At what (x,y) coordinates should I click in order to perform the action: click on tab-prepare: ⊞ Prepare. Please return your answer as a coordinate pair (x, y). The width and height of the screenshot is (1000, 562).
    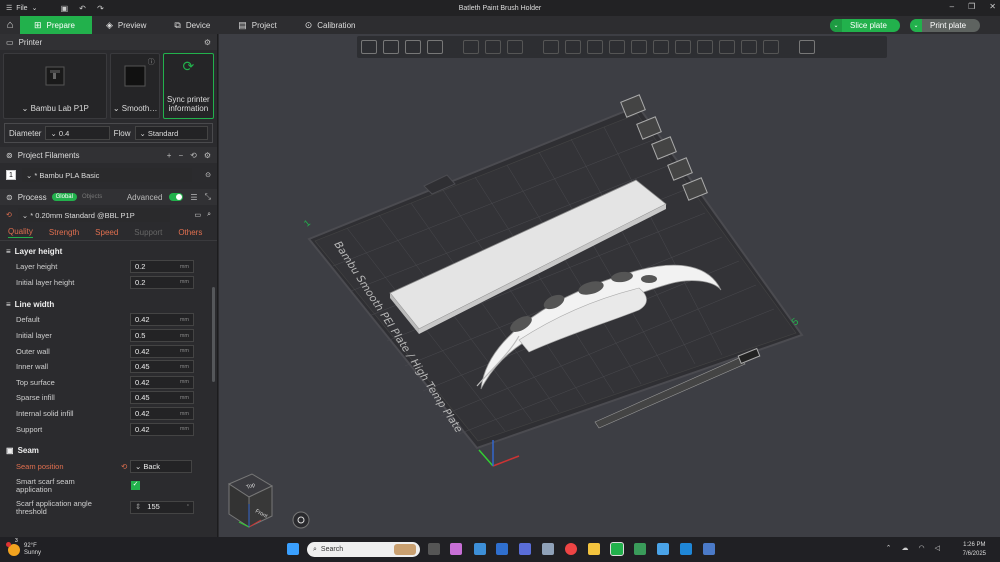
    Looking at the image, I should click on (56, 25).